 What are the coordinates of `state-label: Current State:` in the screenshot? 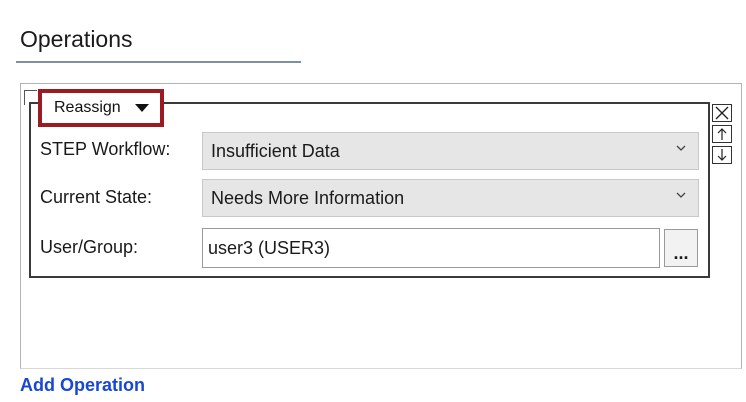 It's located at (96, 197).